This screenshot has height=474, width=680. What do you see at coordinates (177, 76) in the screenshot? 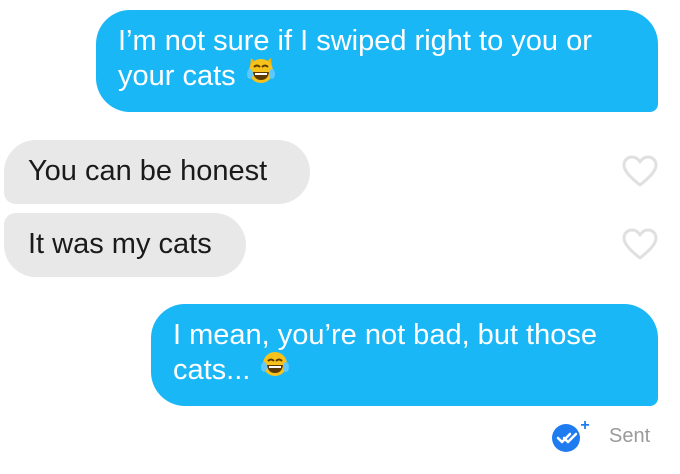
I see `message-text-line: your cats` at bounding box center [177, 76].